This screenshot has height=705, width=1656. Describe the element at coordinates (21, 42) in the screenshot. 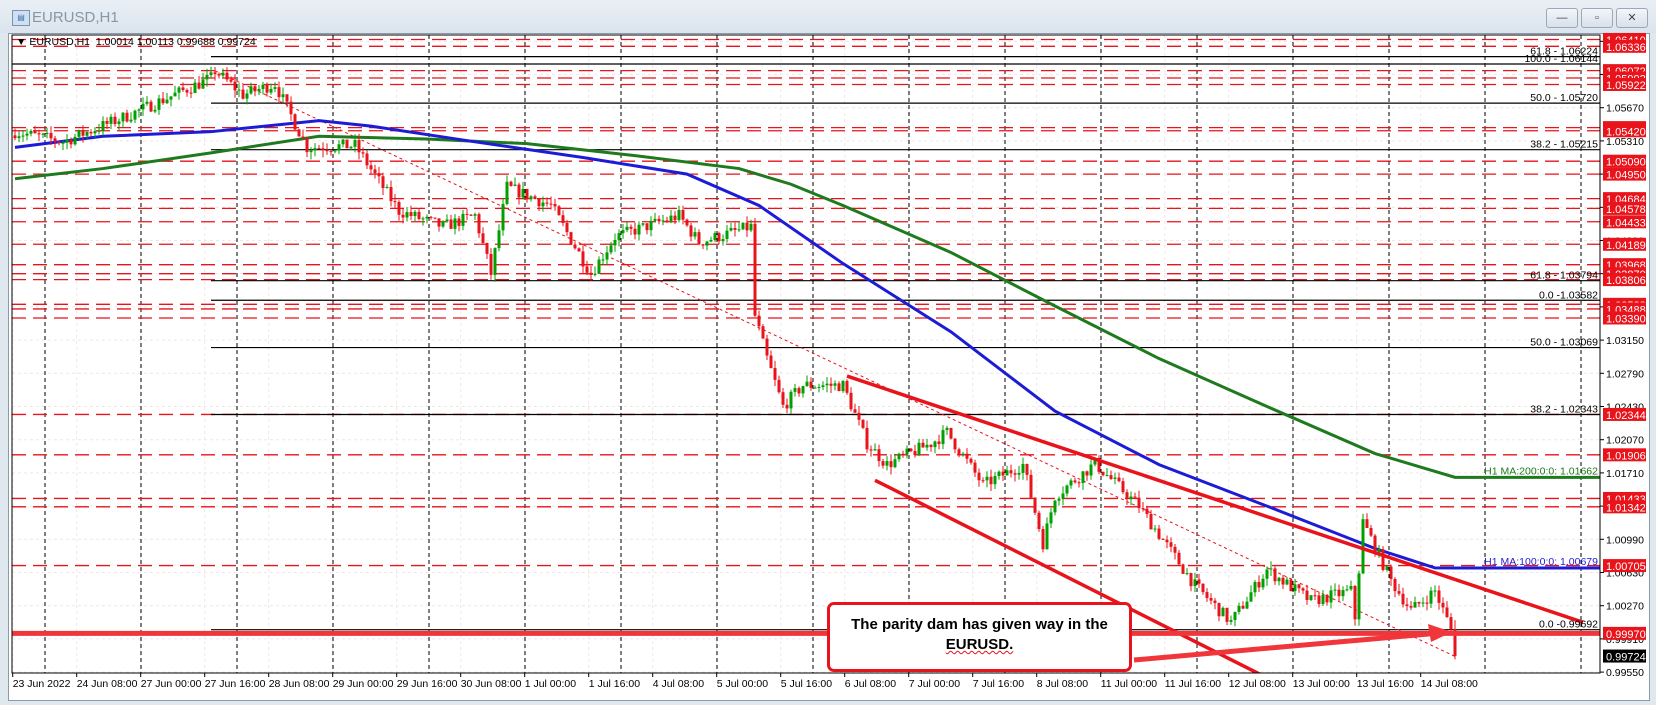

I see `collapse-arrow-icon: ▼` at that location.